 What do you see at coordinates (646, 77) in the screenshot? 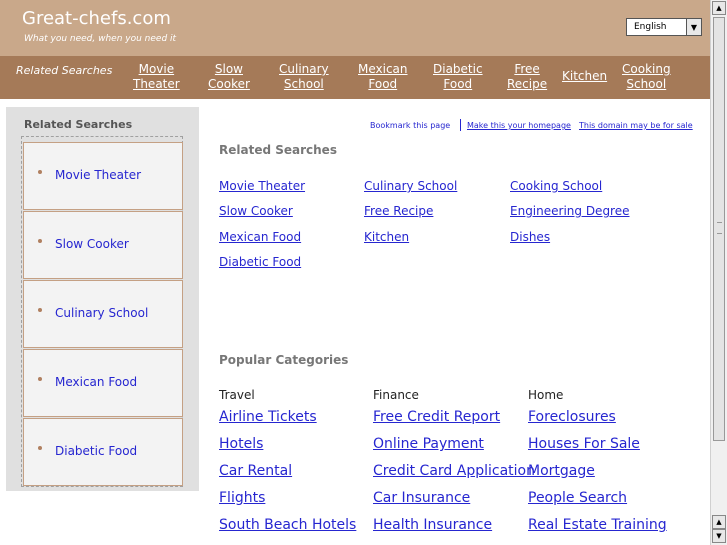
I see `nav-link-cooking-school: Cooking School` at bounding box center [646, 77].